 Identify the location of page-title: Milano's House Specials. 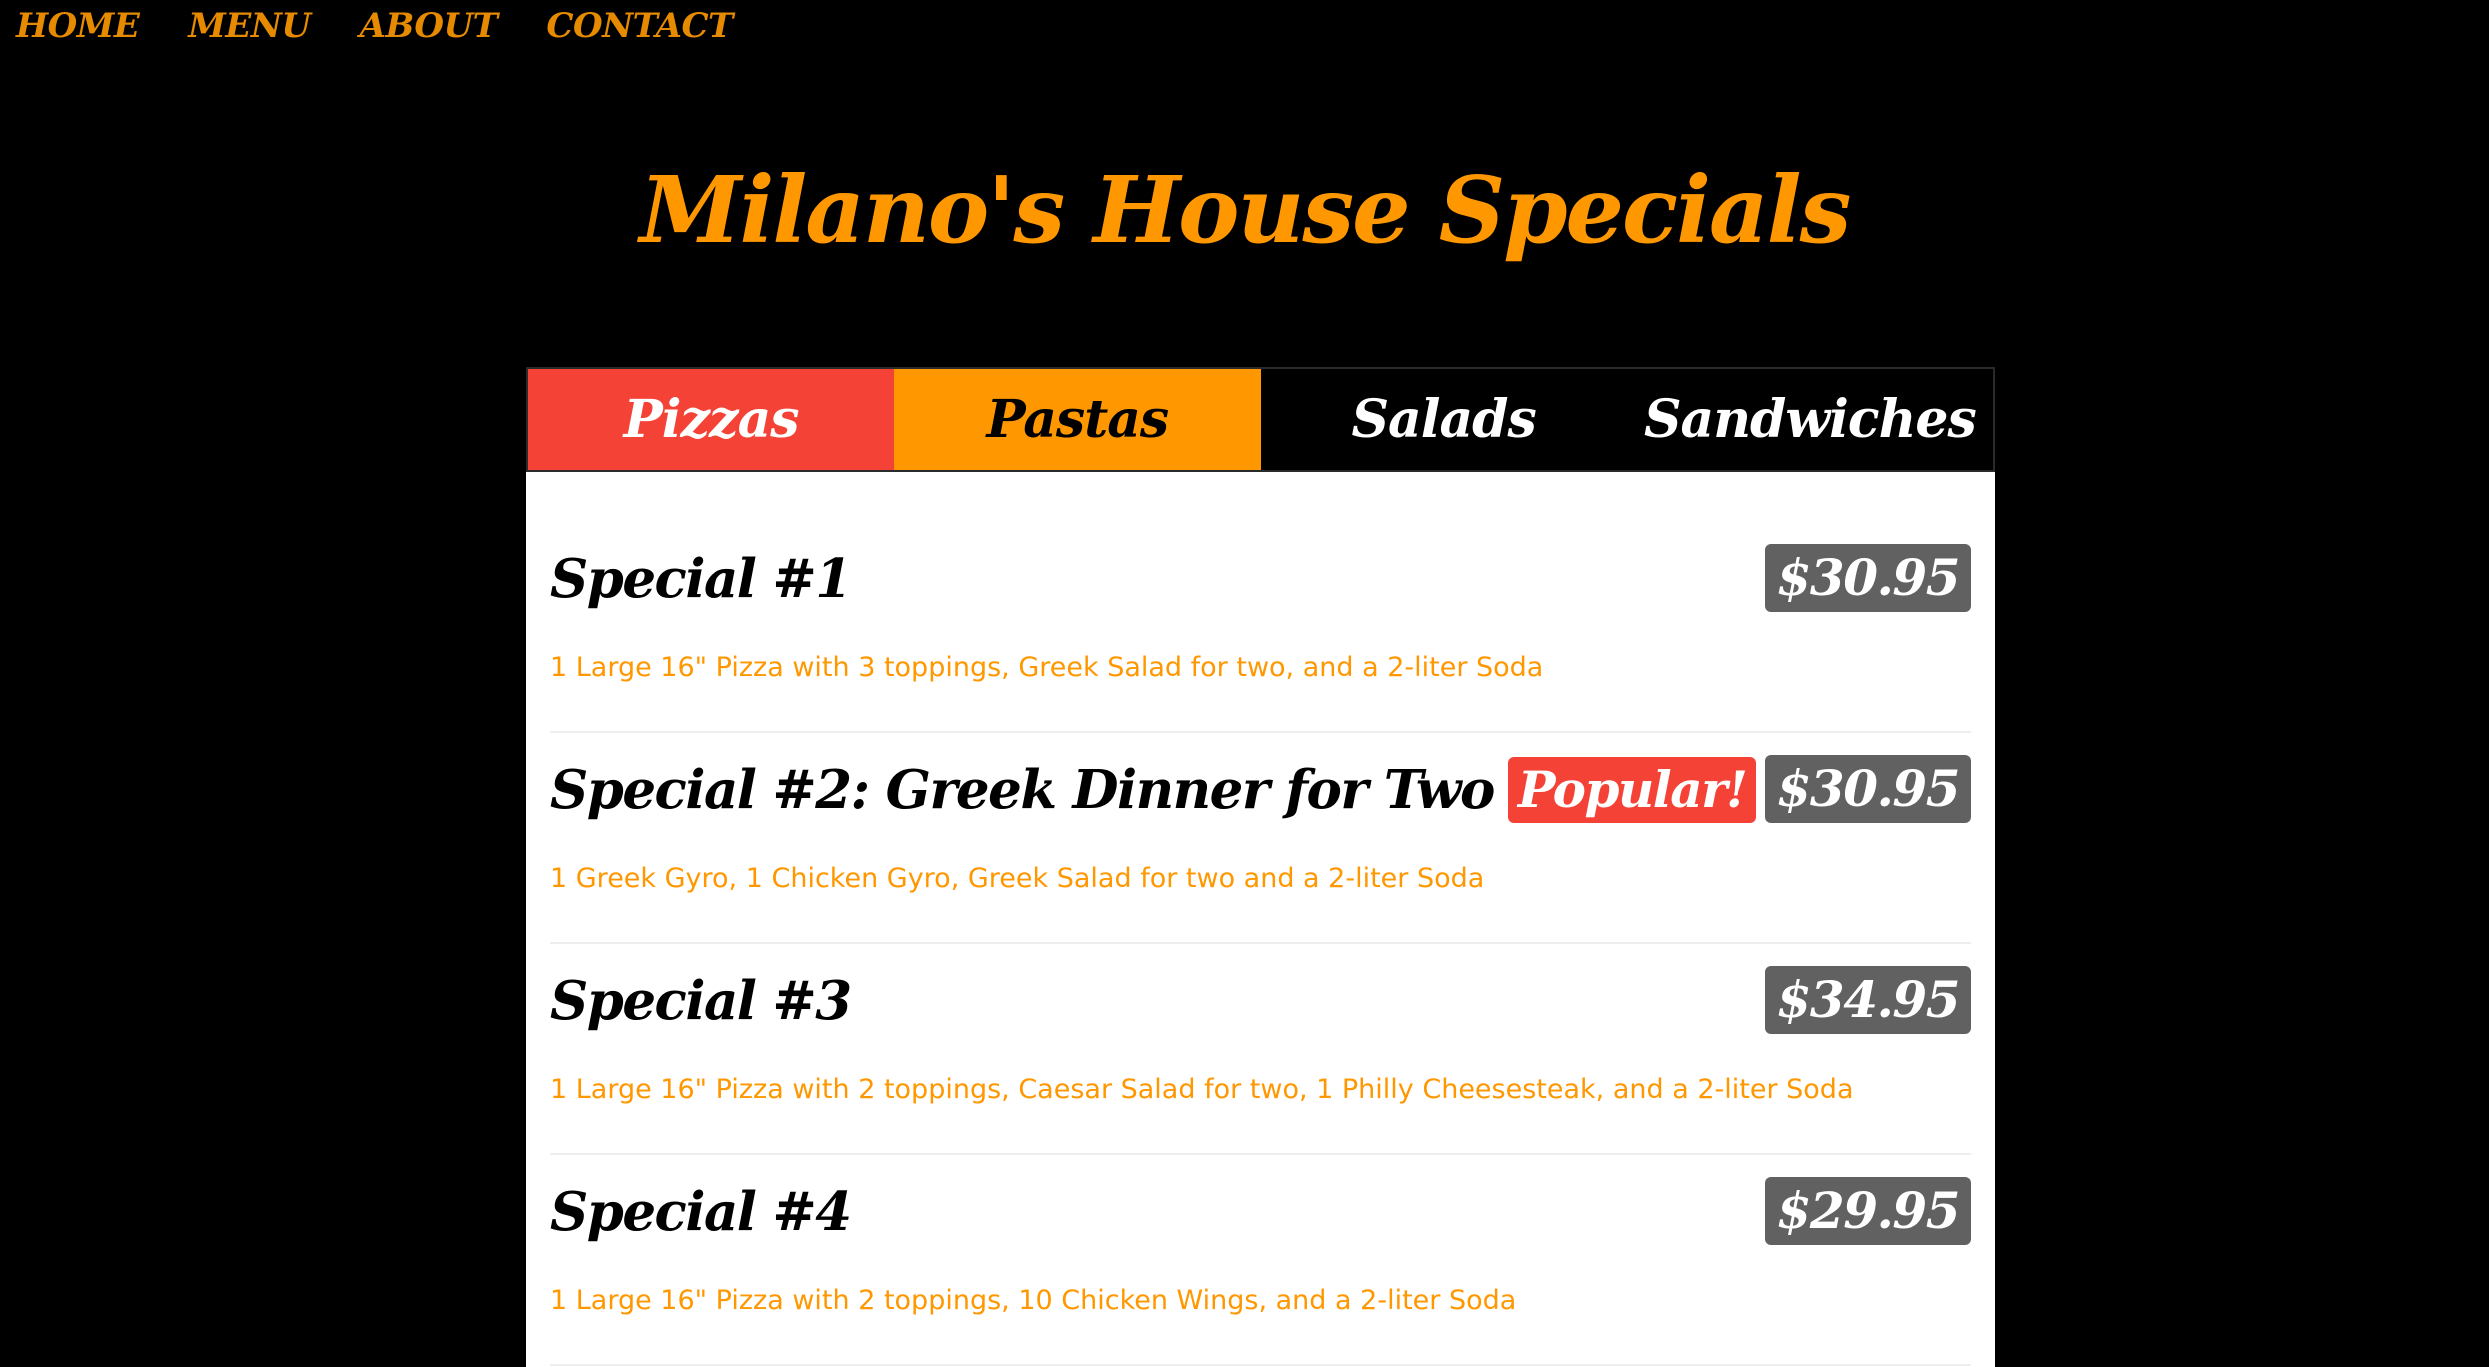
(1245, 210).